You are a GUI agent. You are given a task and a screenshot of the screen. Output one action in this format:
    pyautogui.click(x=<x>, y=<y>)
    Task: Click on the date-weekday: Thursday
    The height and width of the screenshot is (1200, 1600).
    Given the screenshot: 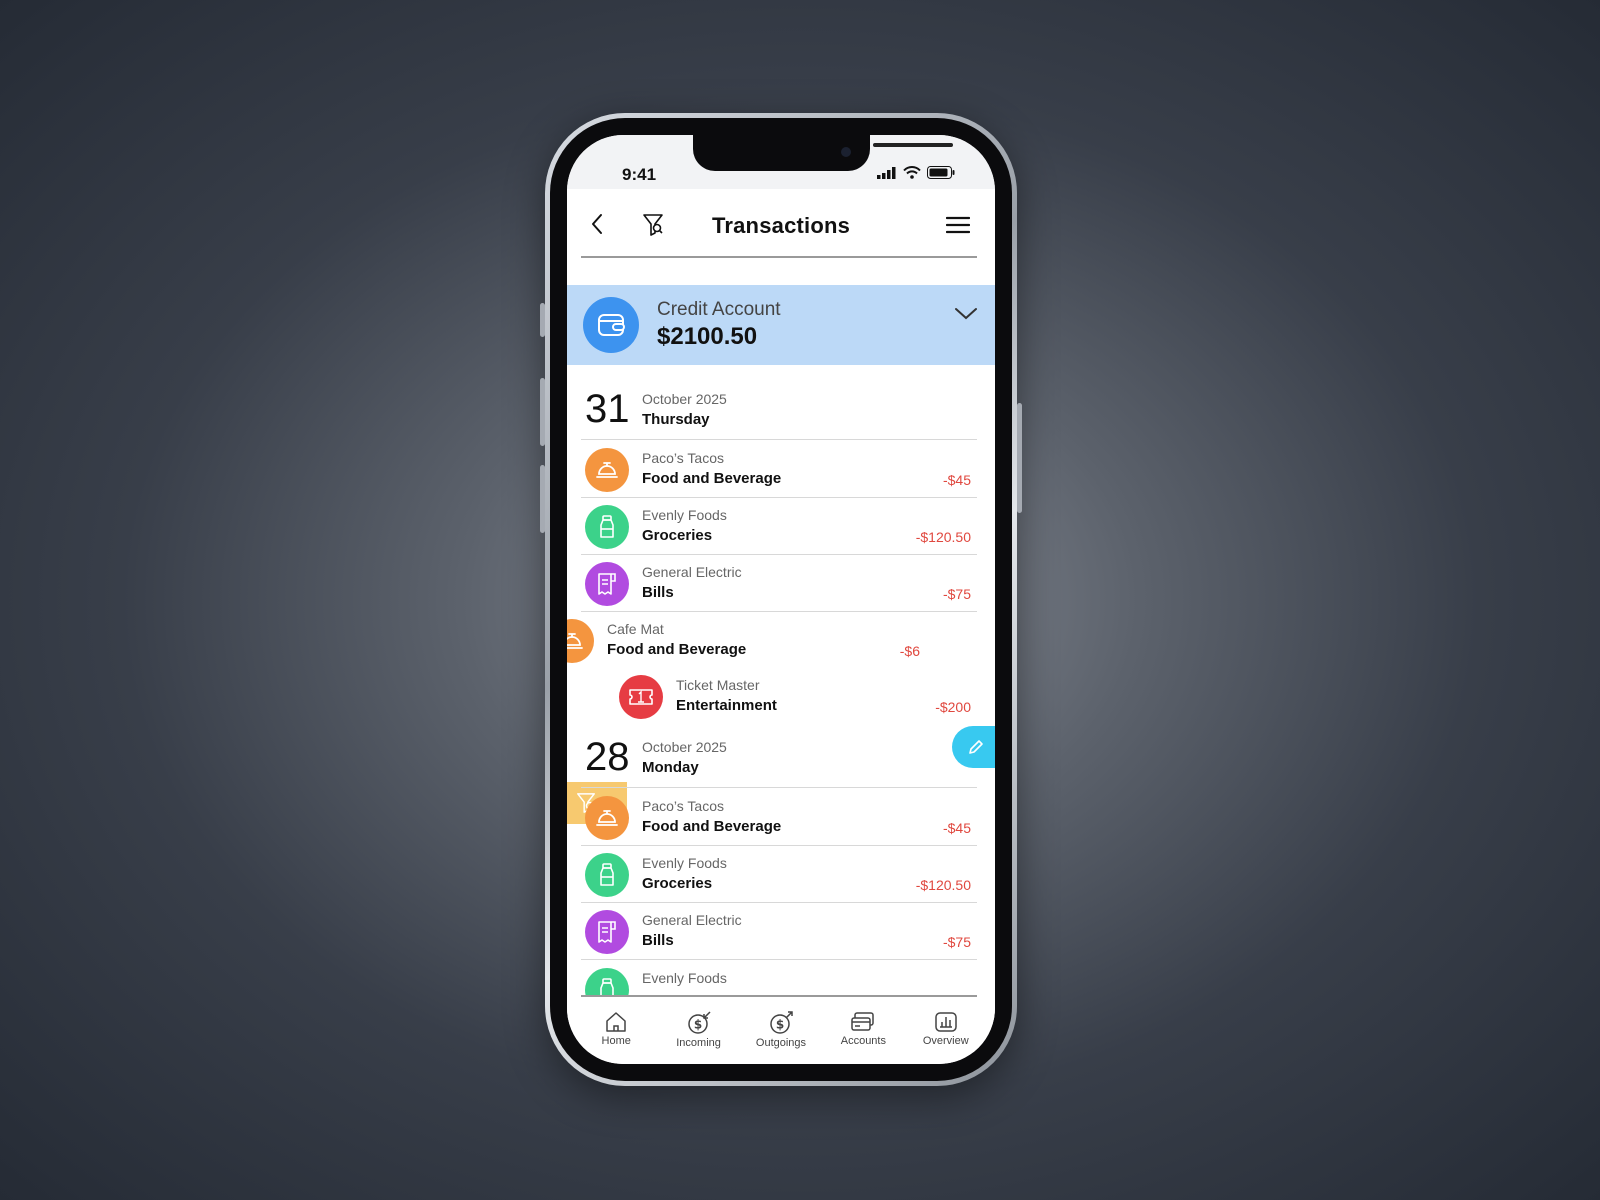 What is the action you would take?
    pyautogui.click(x=676, y=419)
    